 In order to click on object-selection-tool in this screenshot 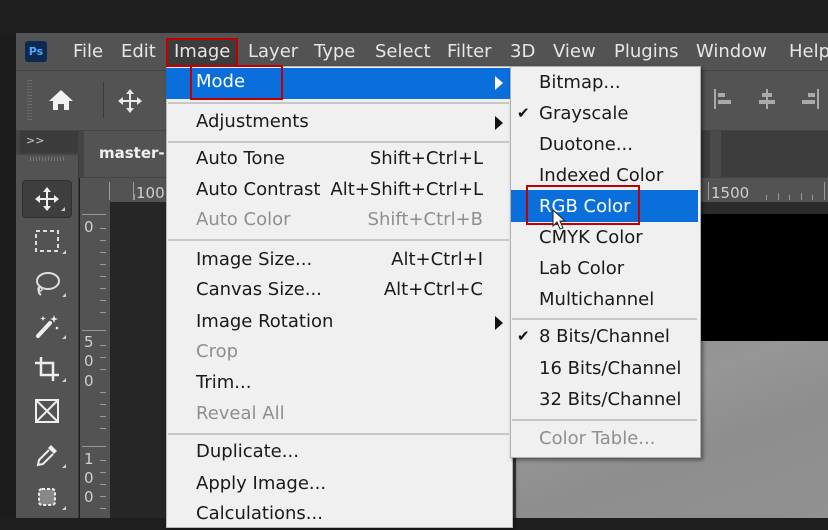, I will do `click(47, 497)`.